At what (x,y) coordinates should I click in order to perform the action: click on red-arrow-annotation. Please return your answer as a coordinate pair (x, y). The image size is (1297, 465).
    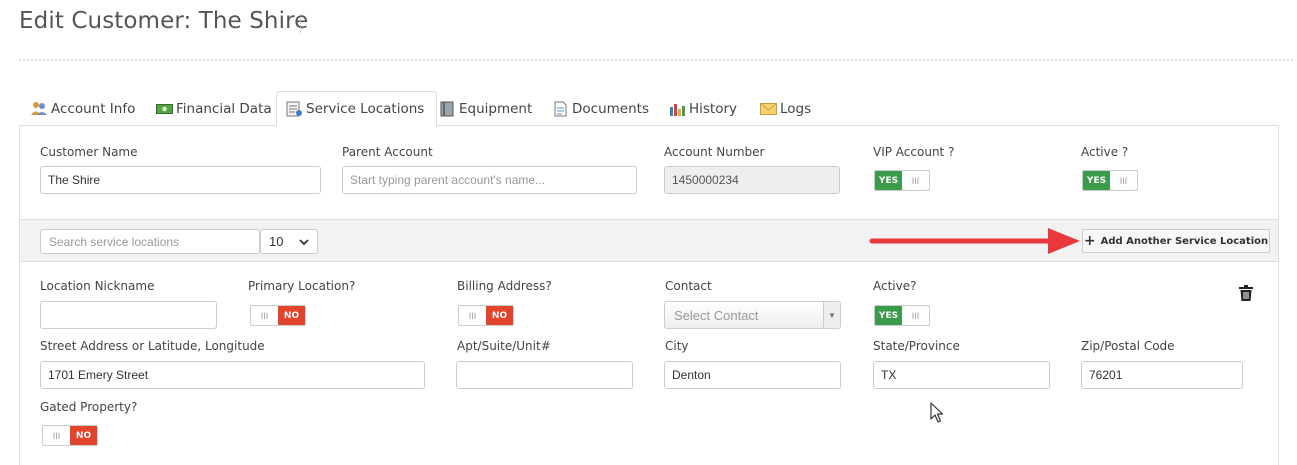
    Looking at the image, I should click on (974, 241).